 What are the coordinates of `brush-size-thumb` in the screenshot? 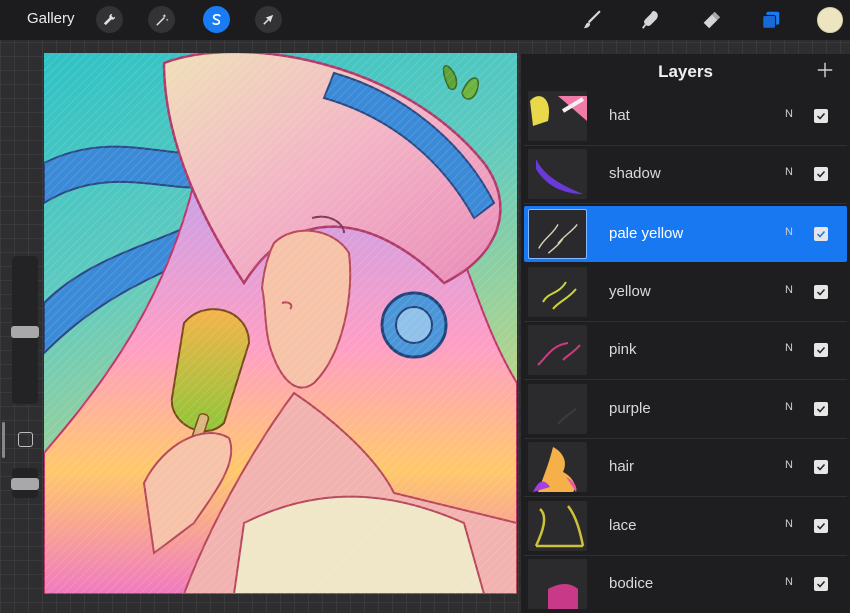 It's located at (25, 332).